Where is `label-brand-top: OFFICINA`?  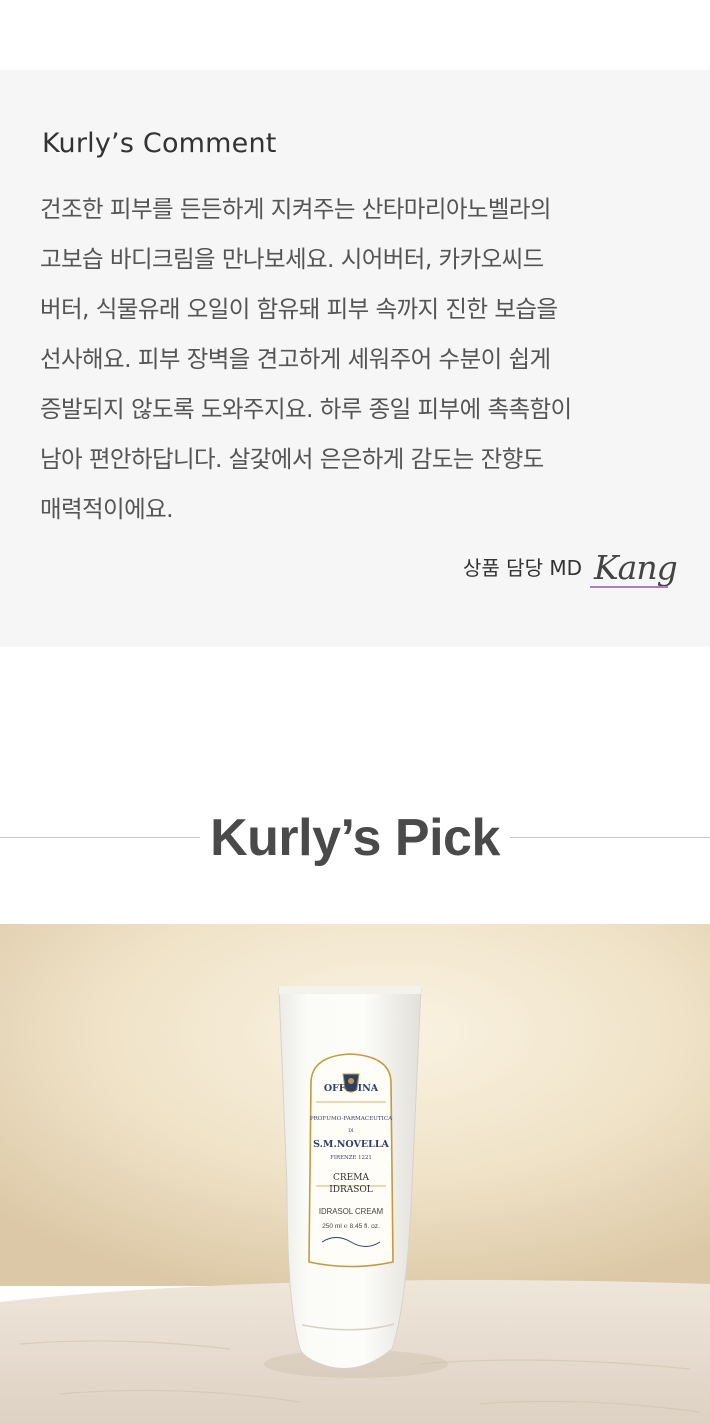
label-brand-top: OFFICINA is located at coordinates (351, 1088).